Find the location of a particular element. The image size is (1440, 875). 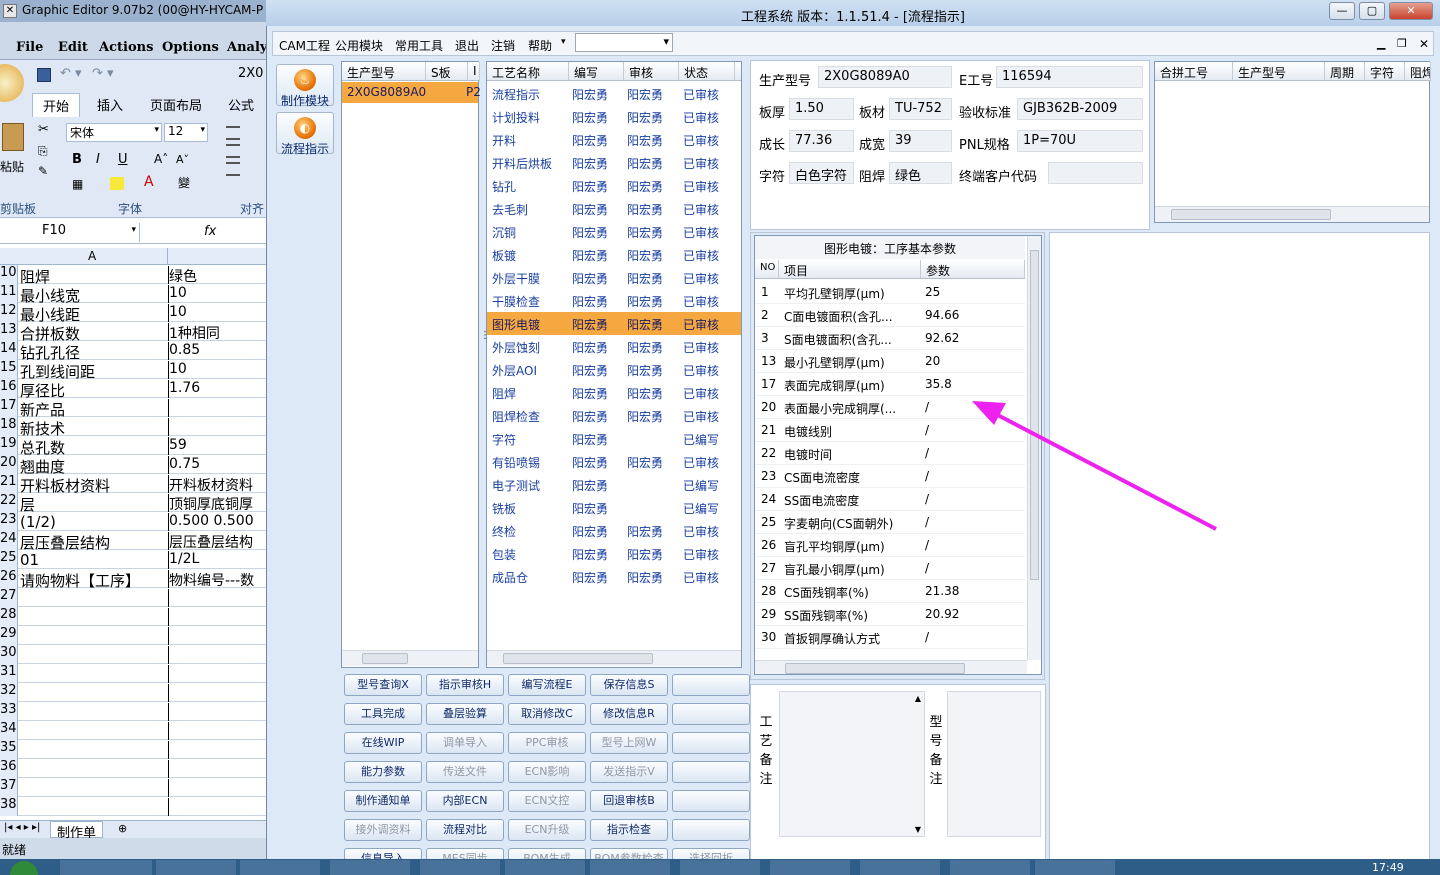

paste-icon is located at coordinates (13, 137).